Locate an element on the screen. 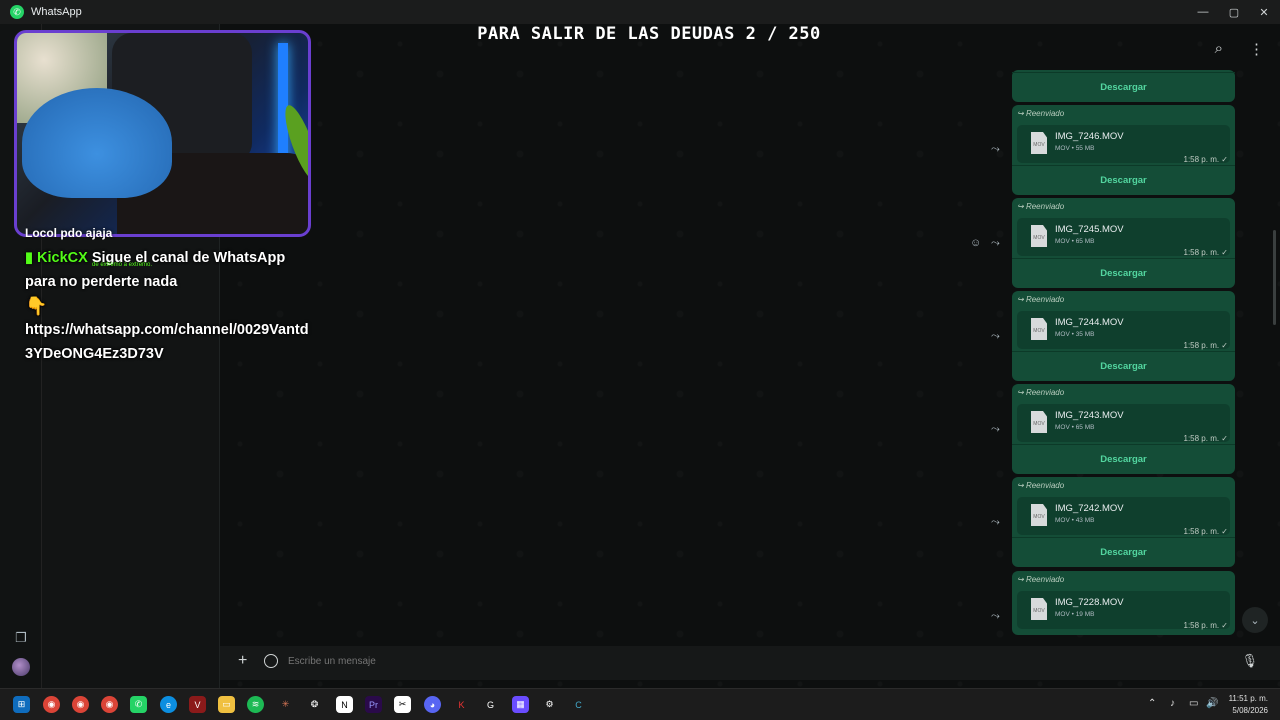 The width and height of the screenshot is (1280, 720). file-name: IMG_7243.MOV is located at coordinates (1089, 415).